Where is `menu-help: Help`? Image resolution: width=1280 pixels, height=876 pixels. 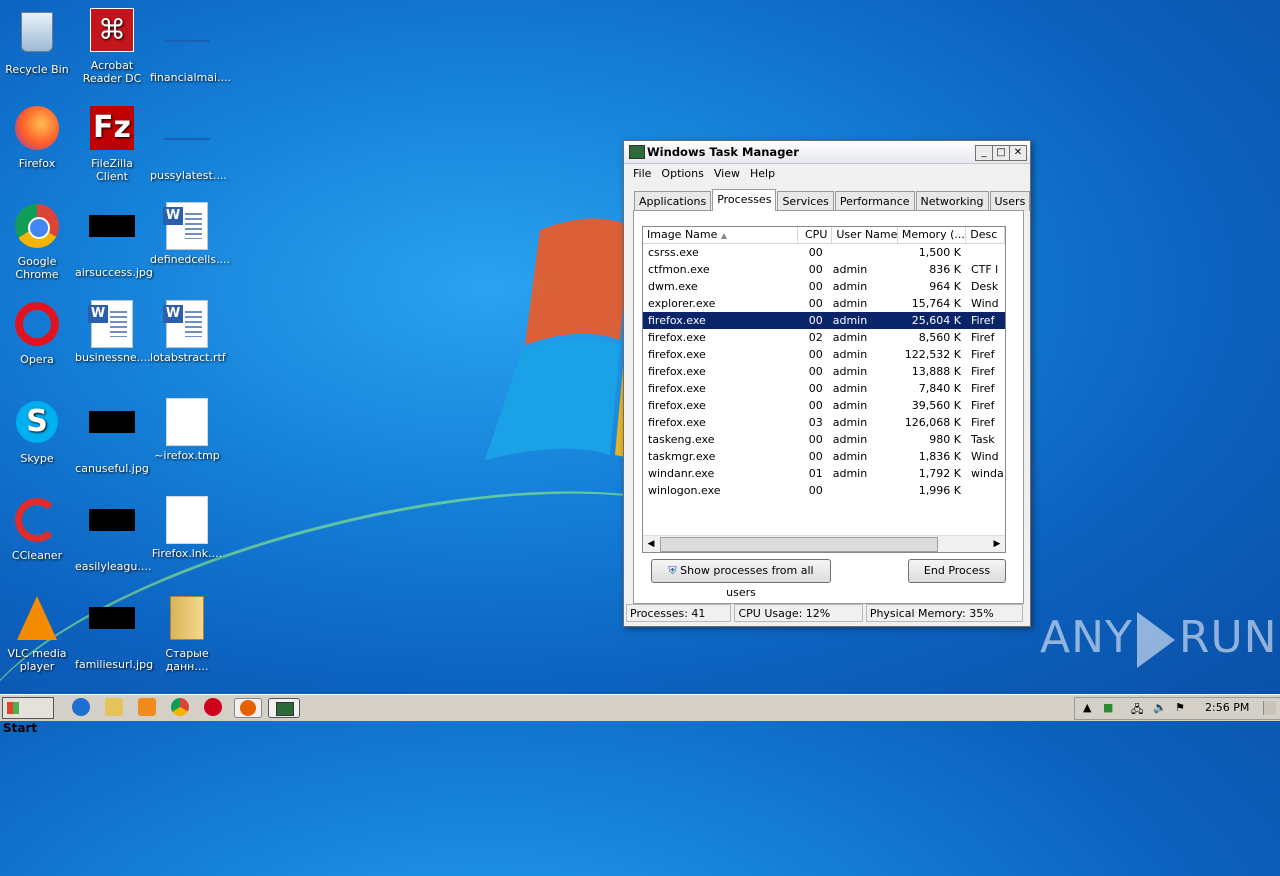 menu-help: Help is located at coordinates (762, 173).